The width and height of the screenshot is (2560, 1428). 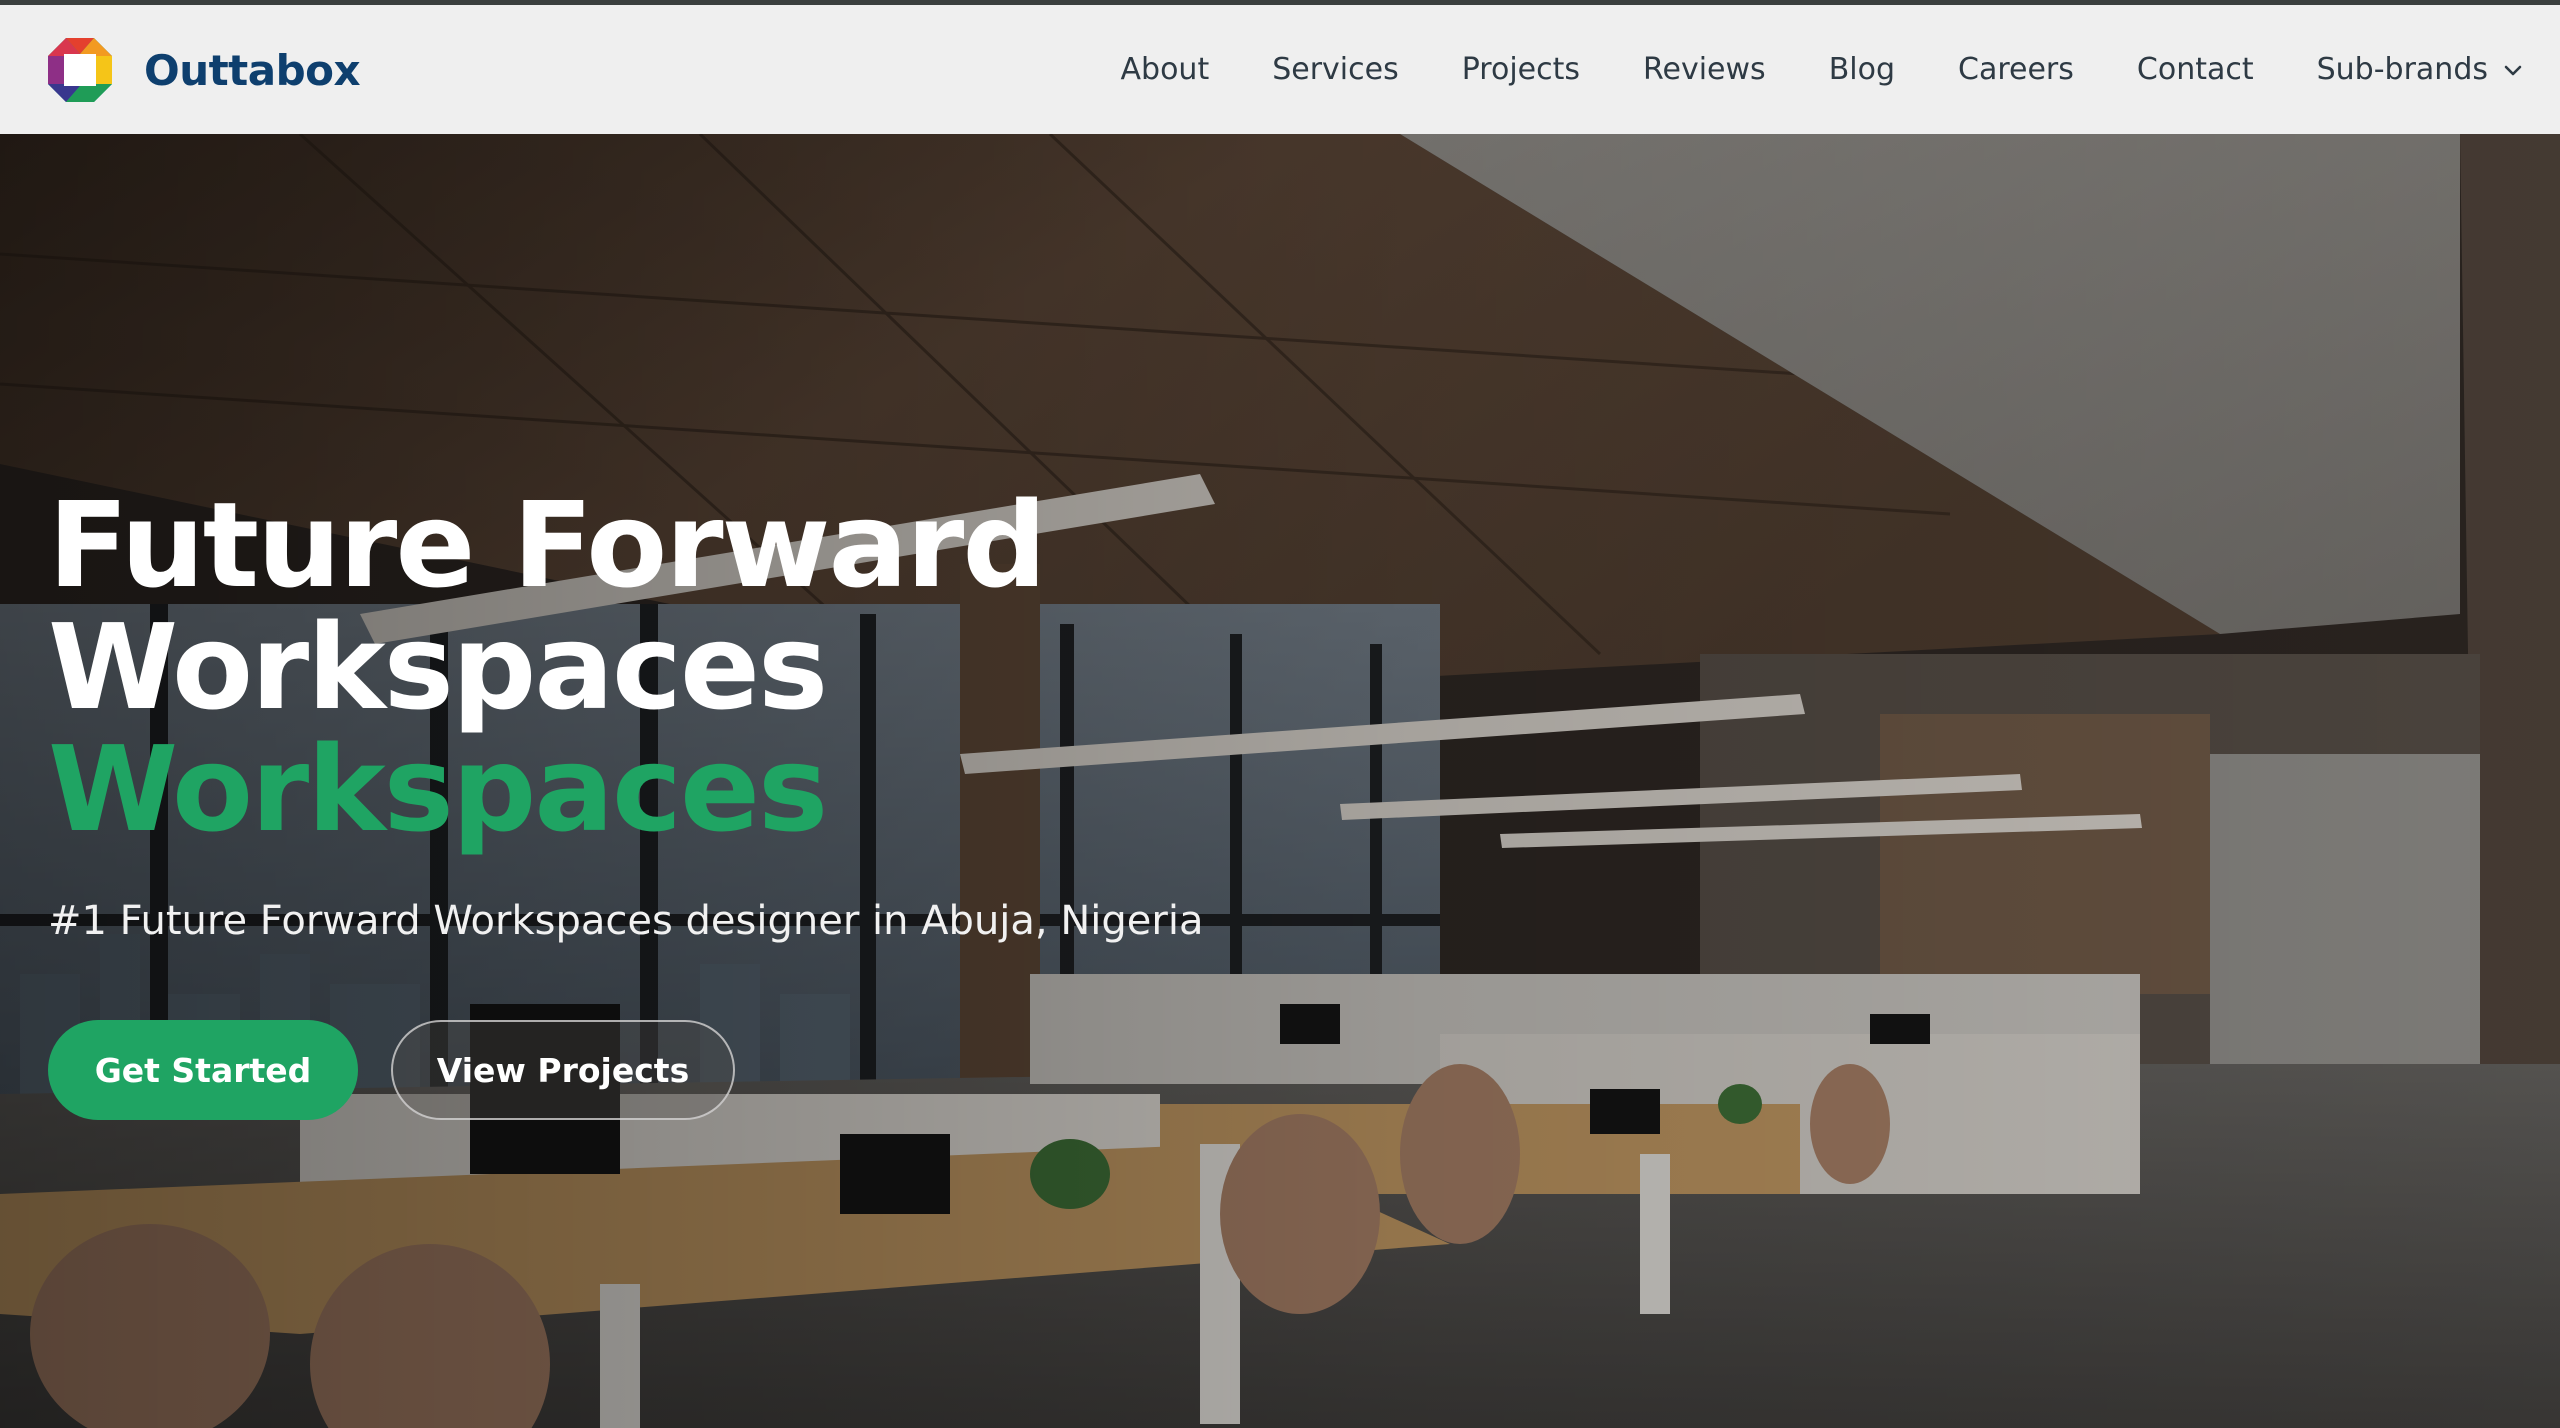 I want to click on brand-name: Outtabox, so click(x=252, y=70).